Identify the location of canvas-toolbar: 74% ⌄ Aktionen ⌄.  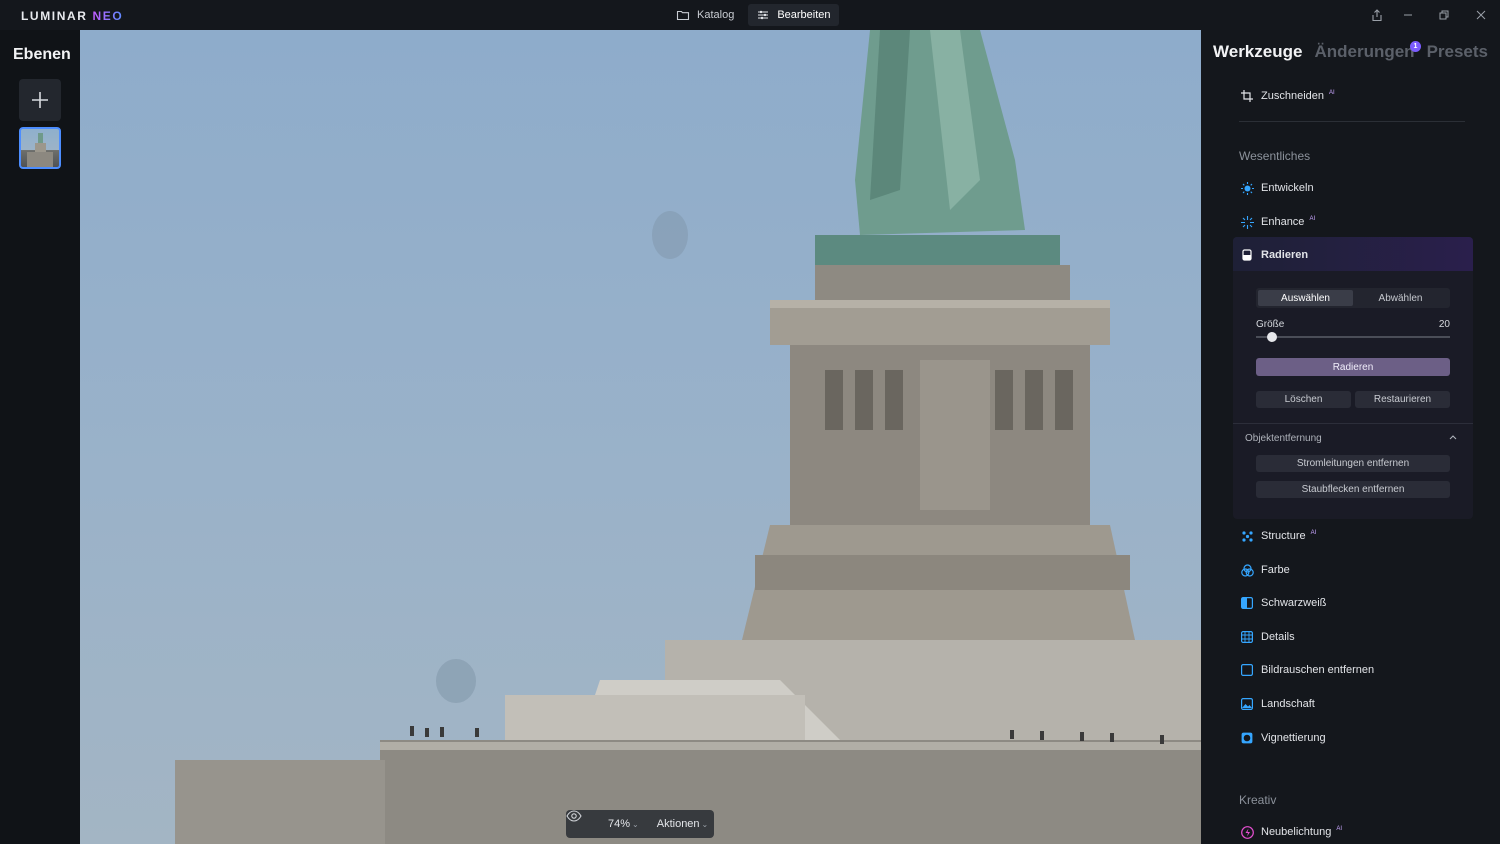
(640, 824).